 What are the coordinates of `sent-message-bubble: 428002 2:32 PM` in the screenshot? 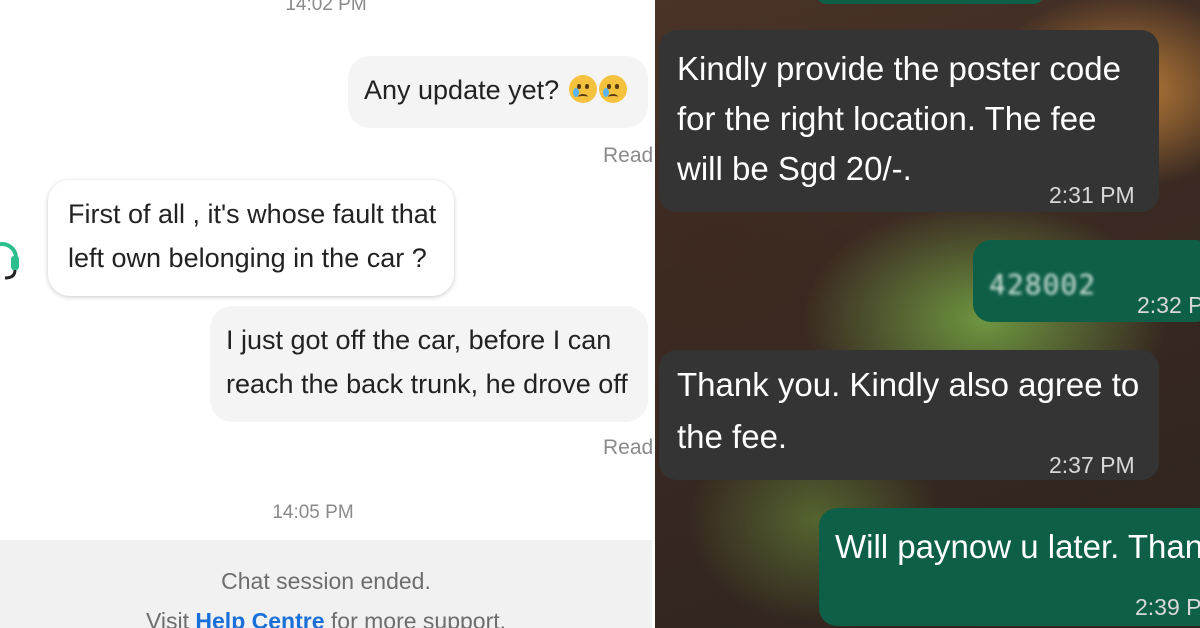 It's located at (1086, 281).